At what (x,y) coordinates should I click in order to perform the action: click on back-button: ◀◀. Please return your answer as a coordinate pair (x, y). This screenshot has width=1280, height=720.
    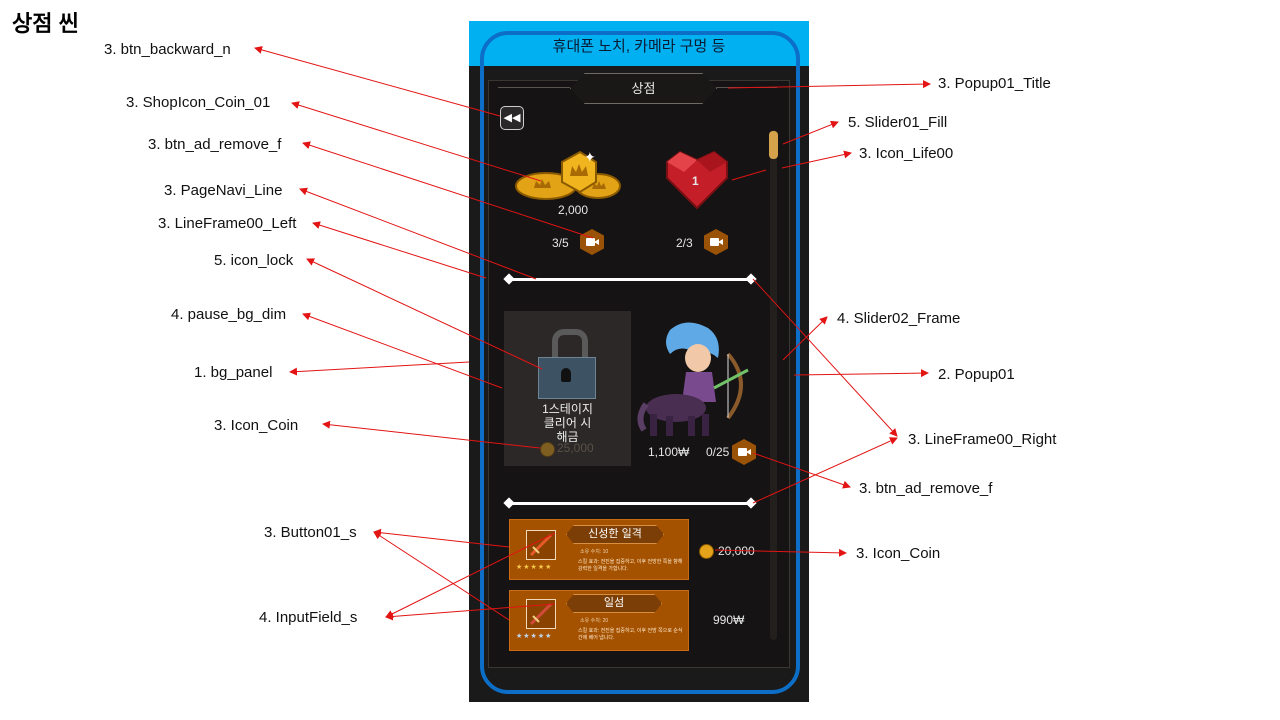
    Looking at the image, I should click on (512, 118).